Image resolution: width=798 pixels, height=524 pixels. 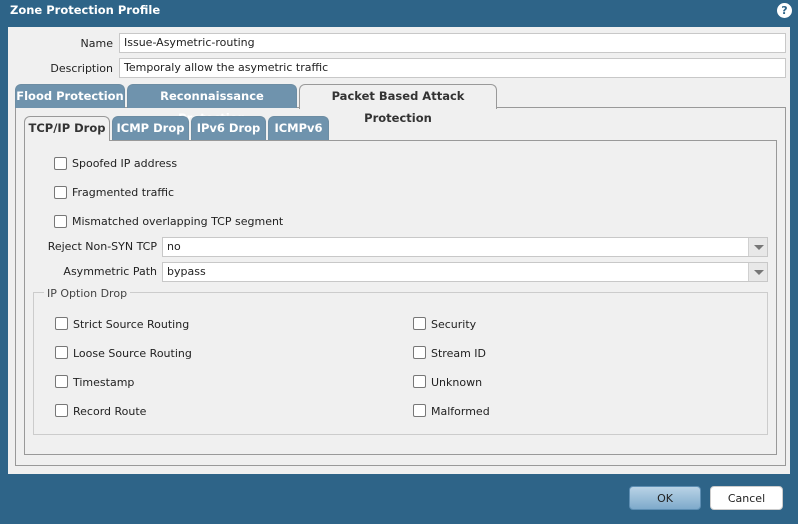 I want to click on record-route-label: Record Route, so click(x=110, y=411).